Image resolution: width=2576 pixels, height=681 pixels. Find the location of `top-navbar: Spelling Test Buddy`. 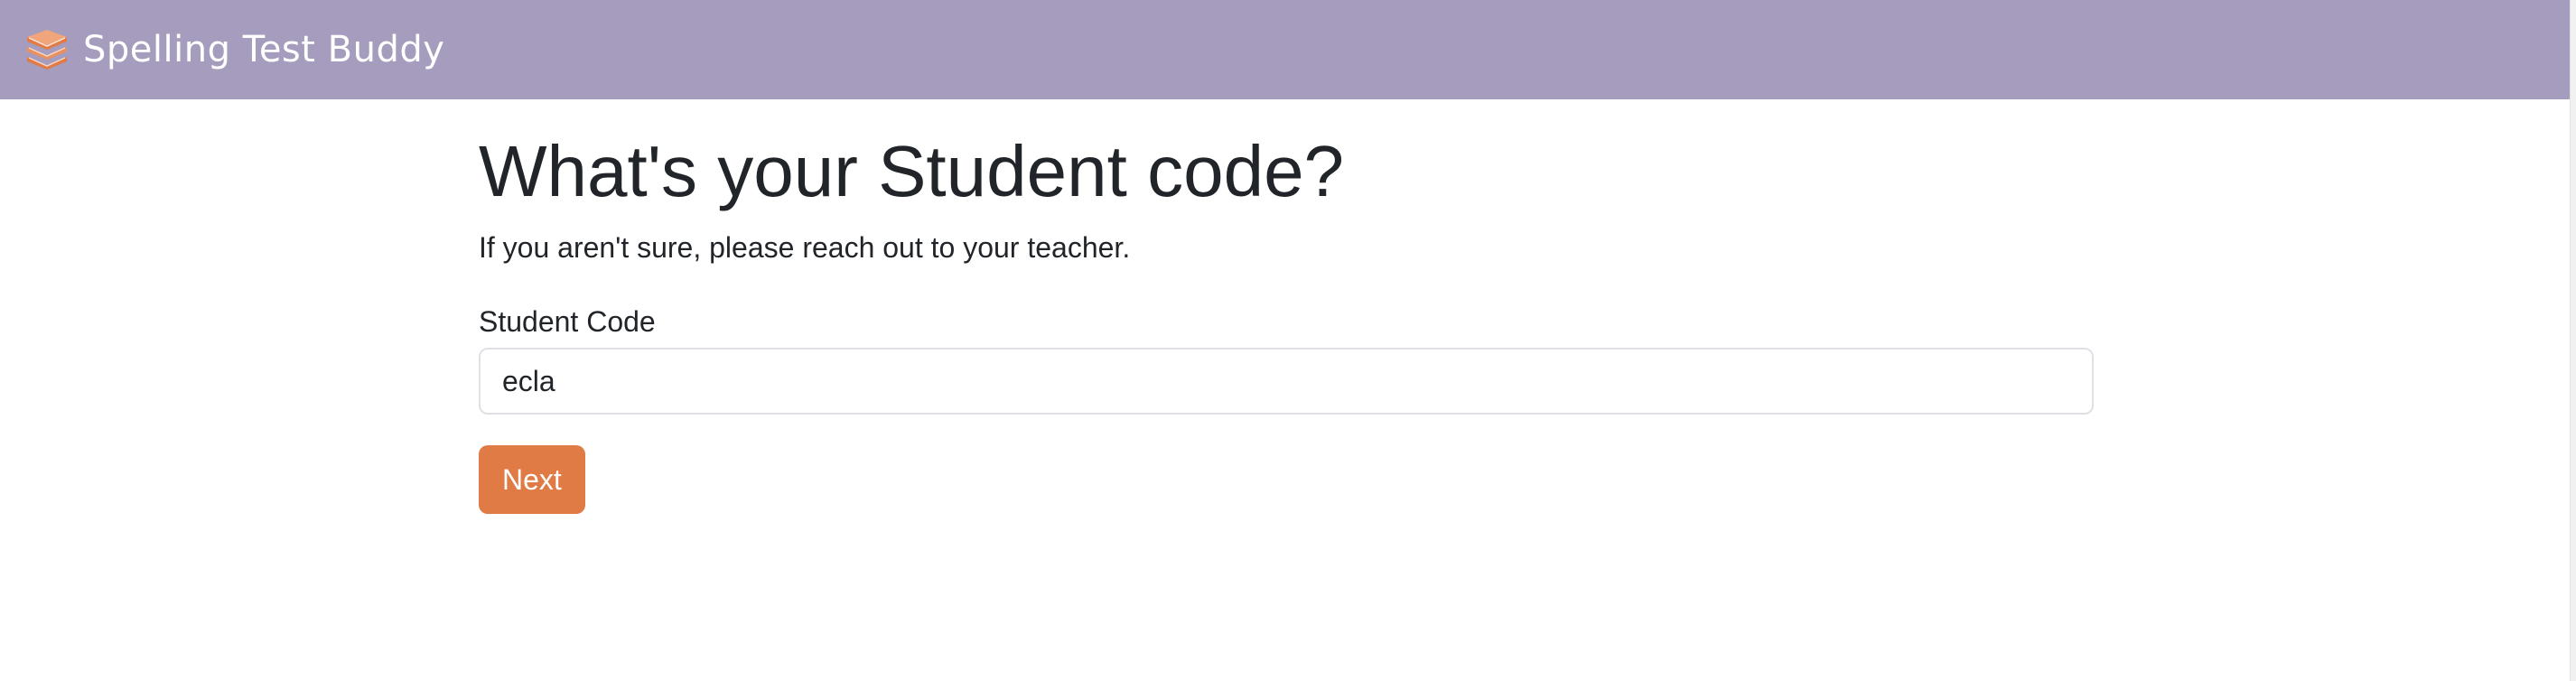

top-navbar: Spelling Test Buddy is located at coordinates (1285, 49).